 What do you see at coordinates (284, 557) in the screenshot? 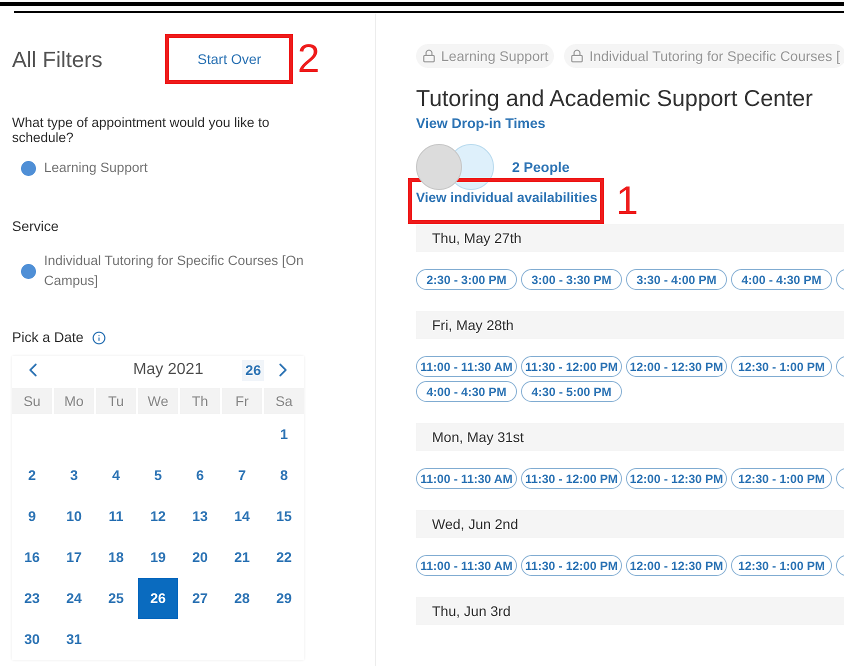
I see `calendar-day: 22` at bounding box center [284, 557].